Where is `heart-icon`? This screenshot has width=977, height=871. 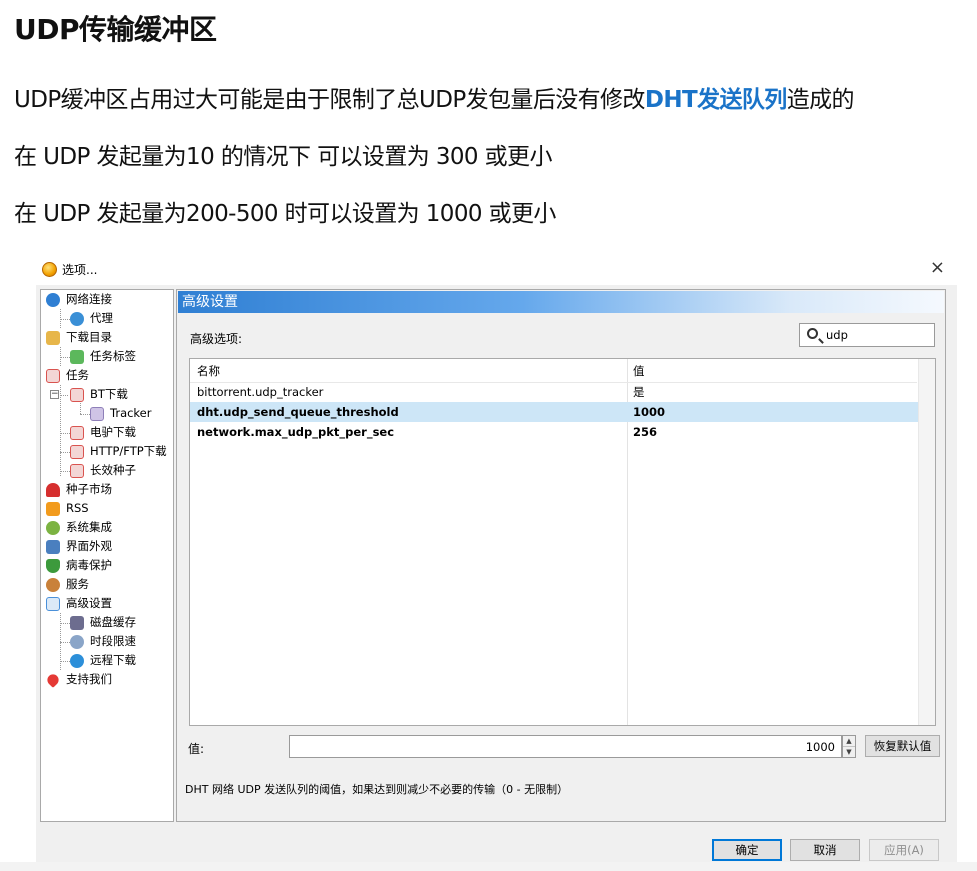
heart-icon is located at coordinates (53, 679).